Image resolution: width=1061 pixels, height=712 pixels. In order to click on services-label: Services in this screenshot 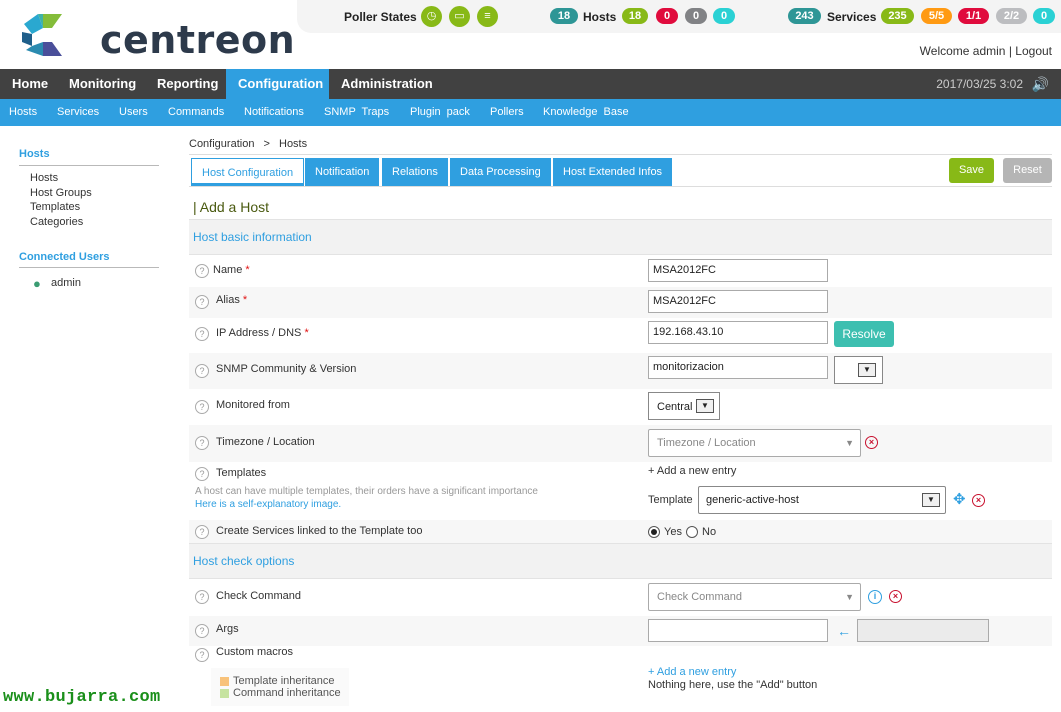, I will do `click(851, 17)`.